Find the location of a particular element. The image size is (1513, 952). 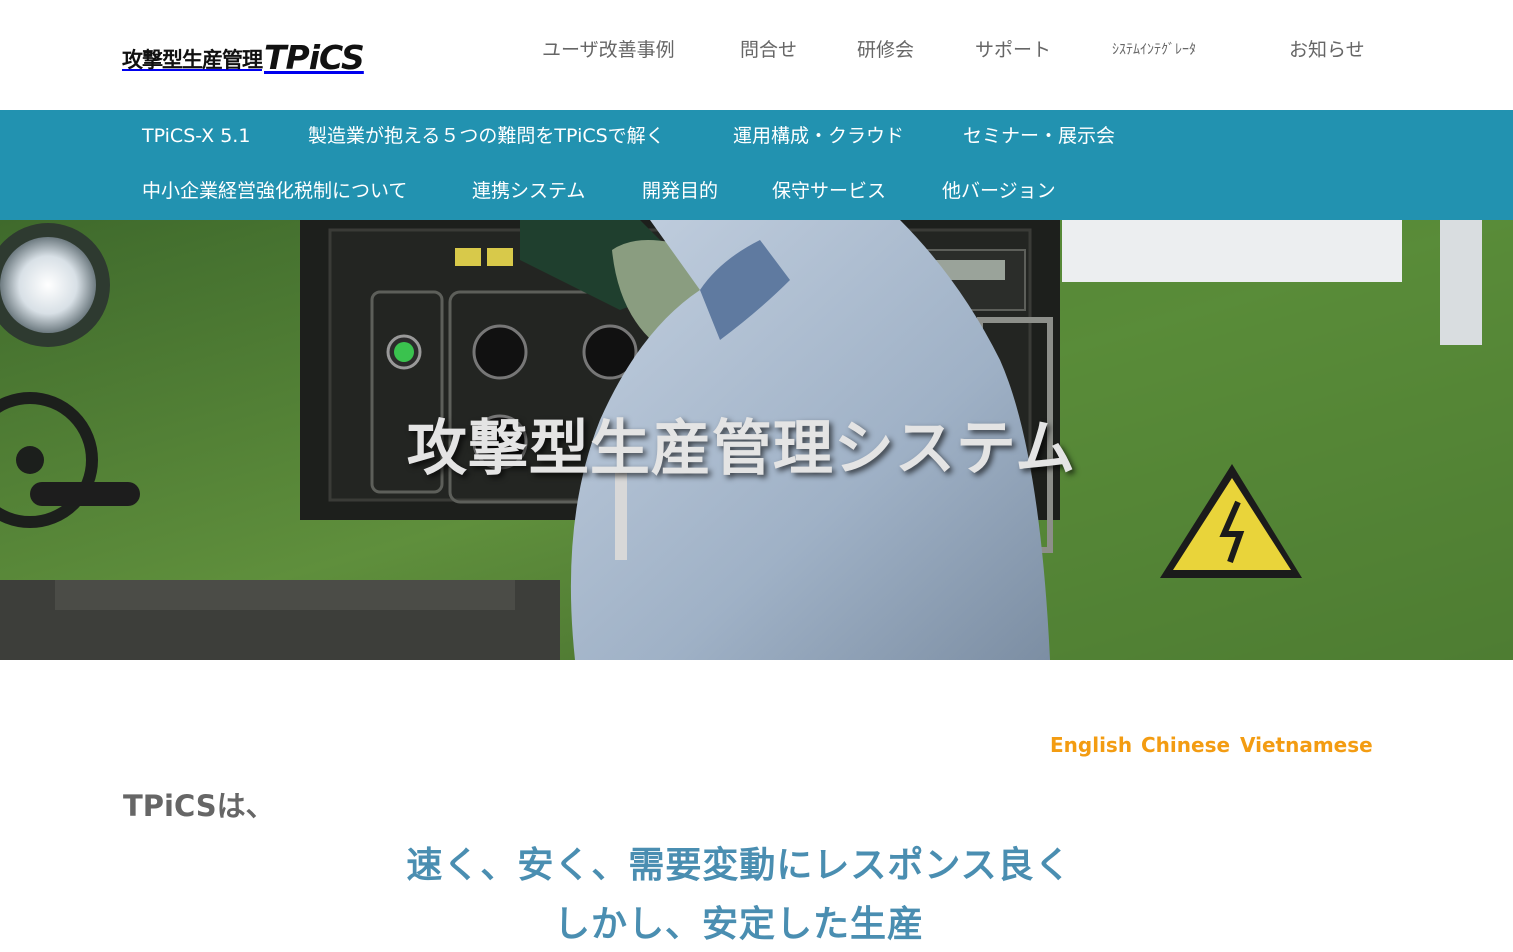

nav-news: お知らせ is located at coordinates (1327, 50).